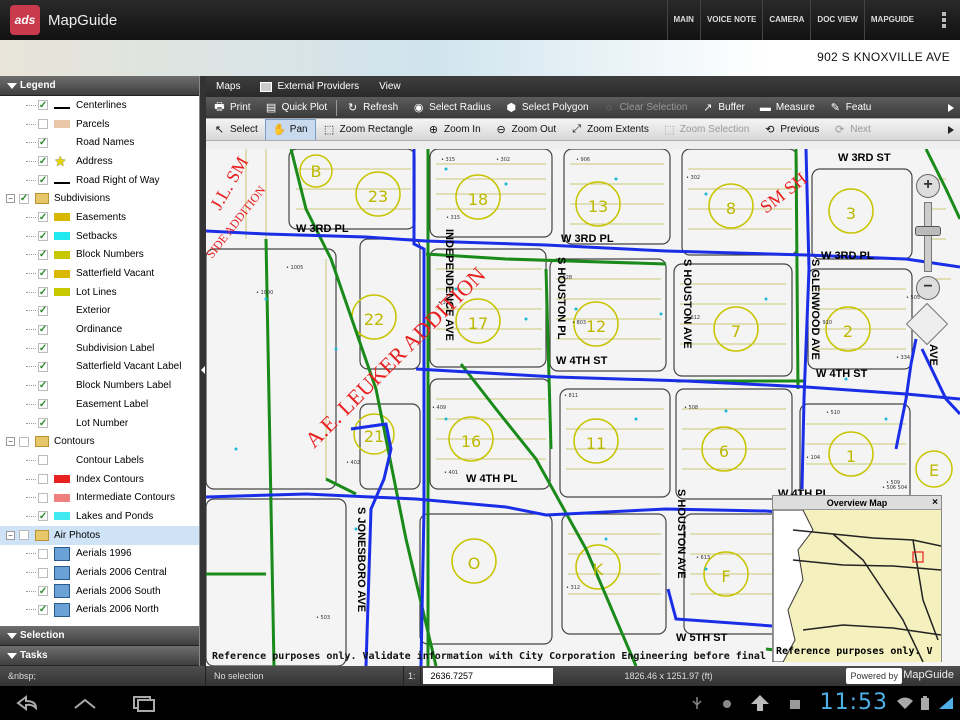  Describe the element at coordinates (99, 273) in the screenshot. I see `legend-item: ✓ Satterfield Vacant` at that location.